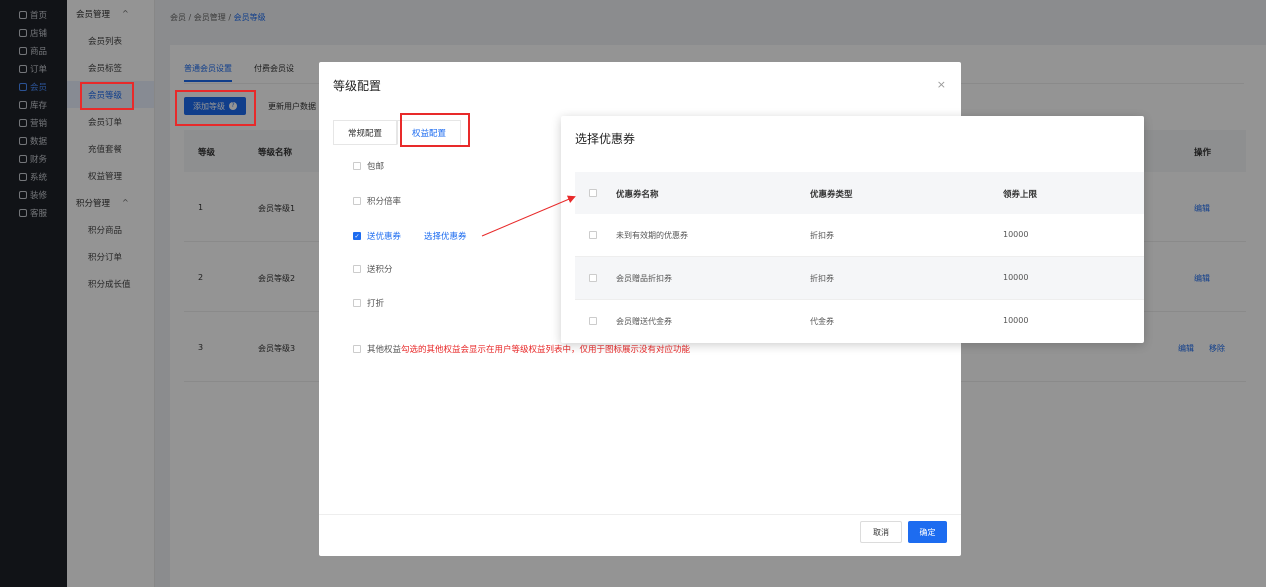 The height and width of the screenshot is (587, 1266). I want to click on highlight-rights-tab, so click(435, 130).